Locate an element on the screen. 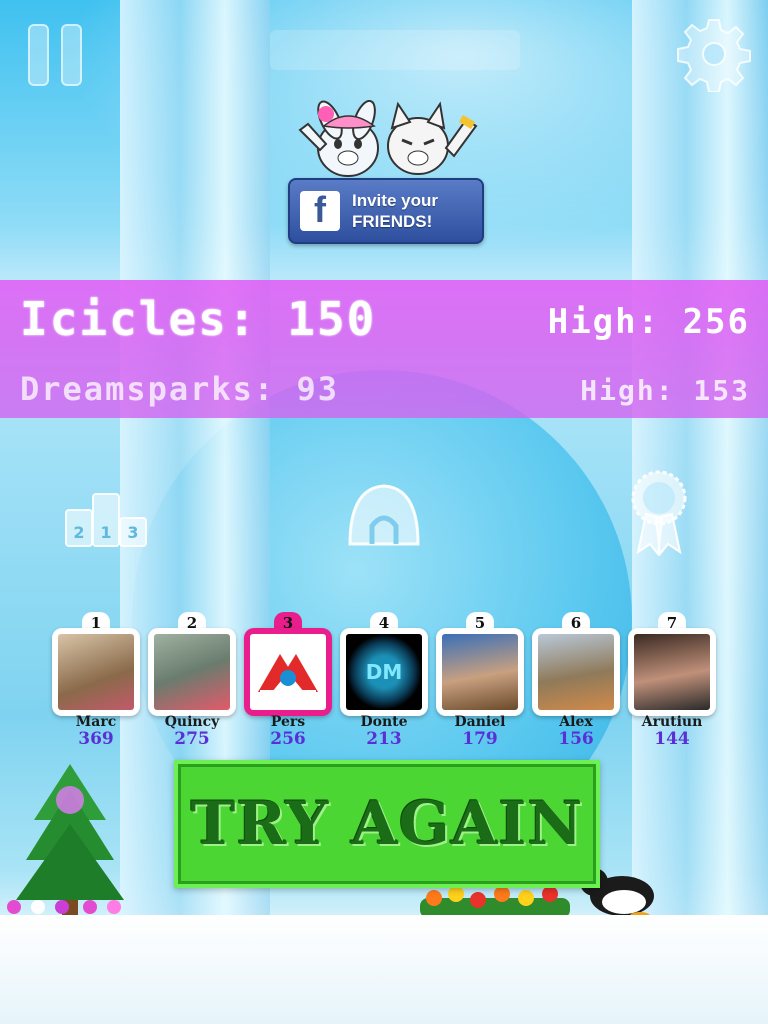 Image resolution: width=768 pixels, height=1024 pixels. invite-line-2: FRIENDS! is located at coordinates (392, 221).